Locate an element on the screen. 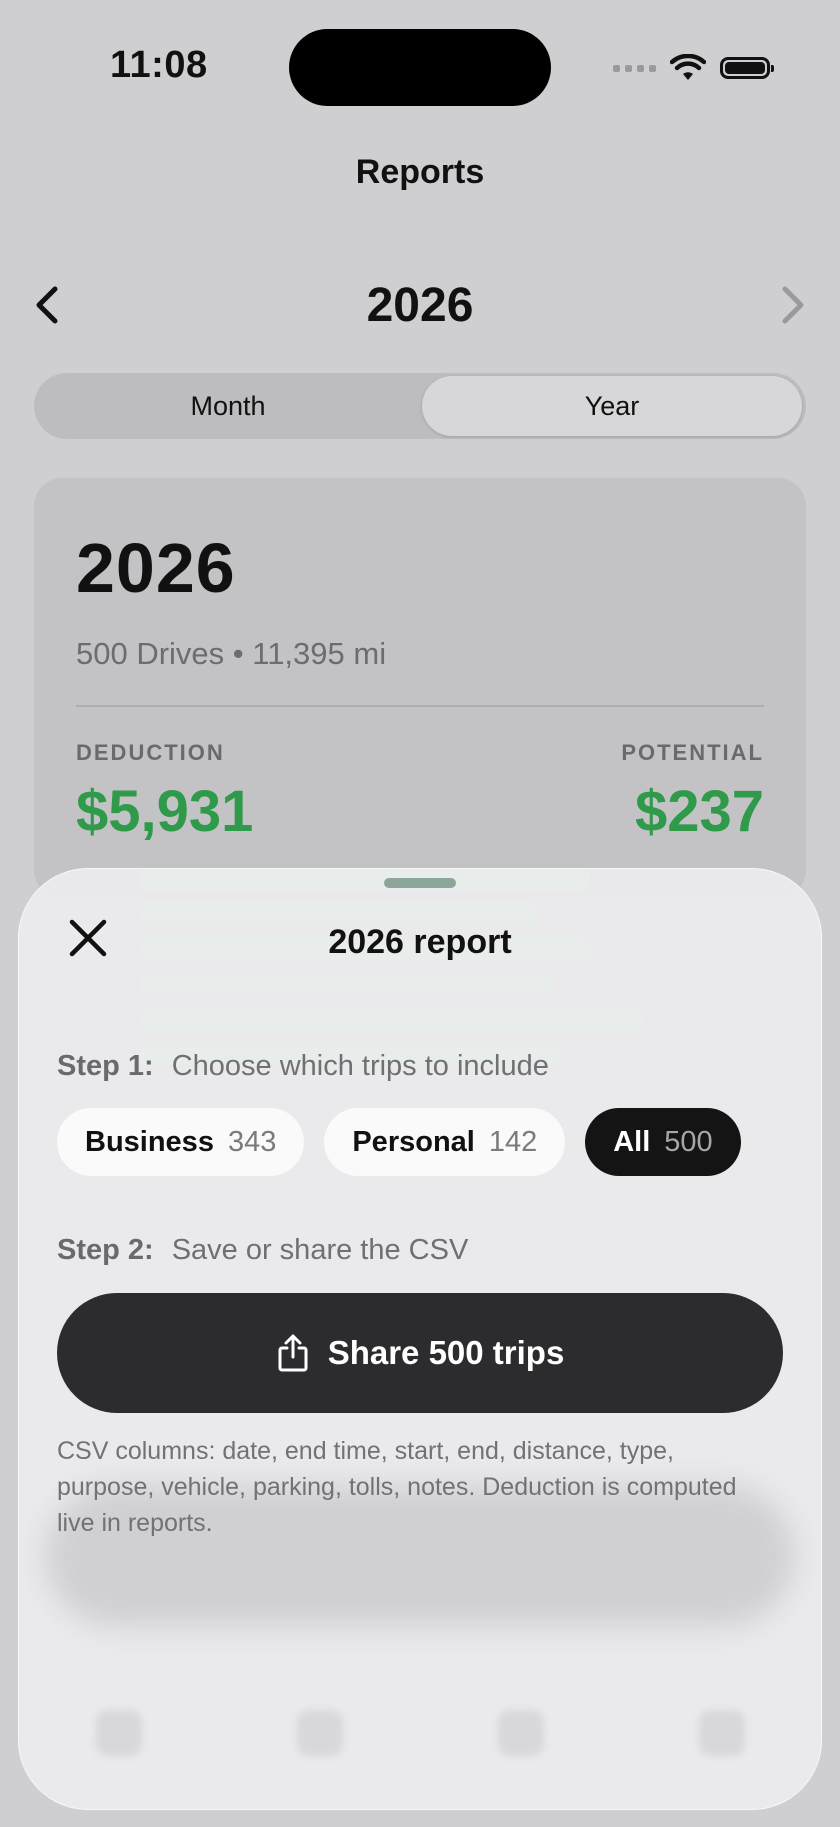 The image size is (840, 1827). year-navigator: 2026 is located at coordinates (420, 305).